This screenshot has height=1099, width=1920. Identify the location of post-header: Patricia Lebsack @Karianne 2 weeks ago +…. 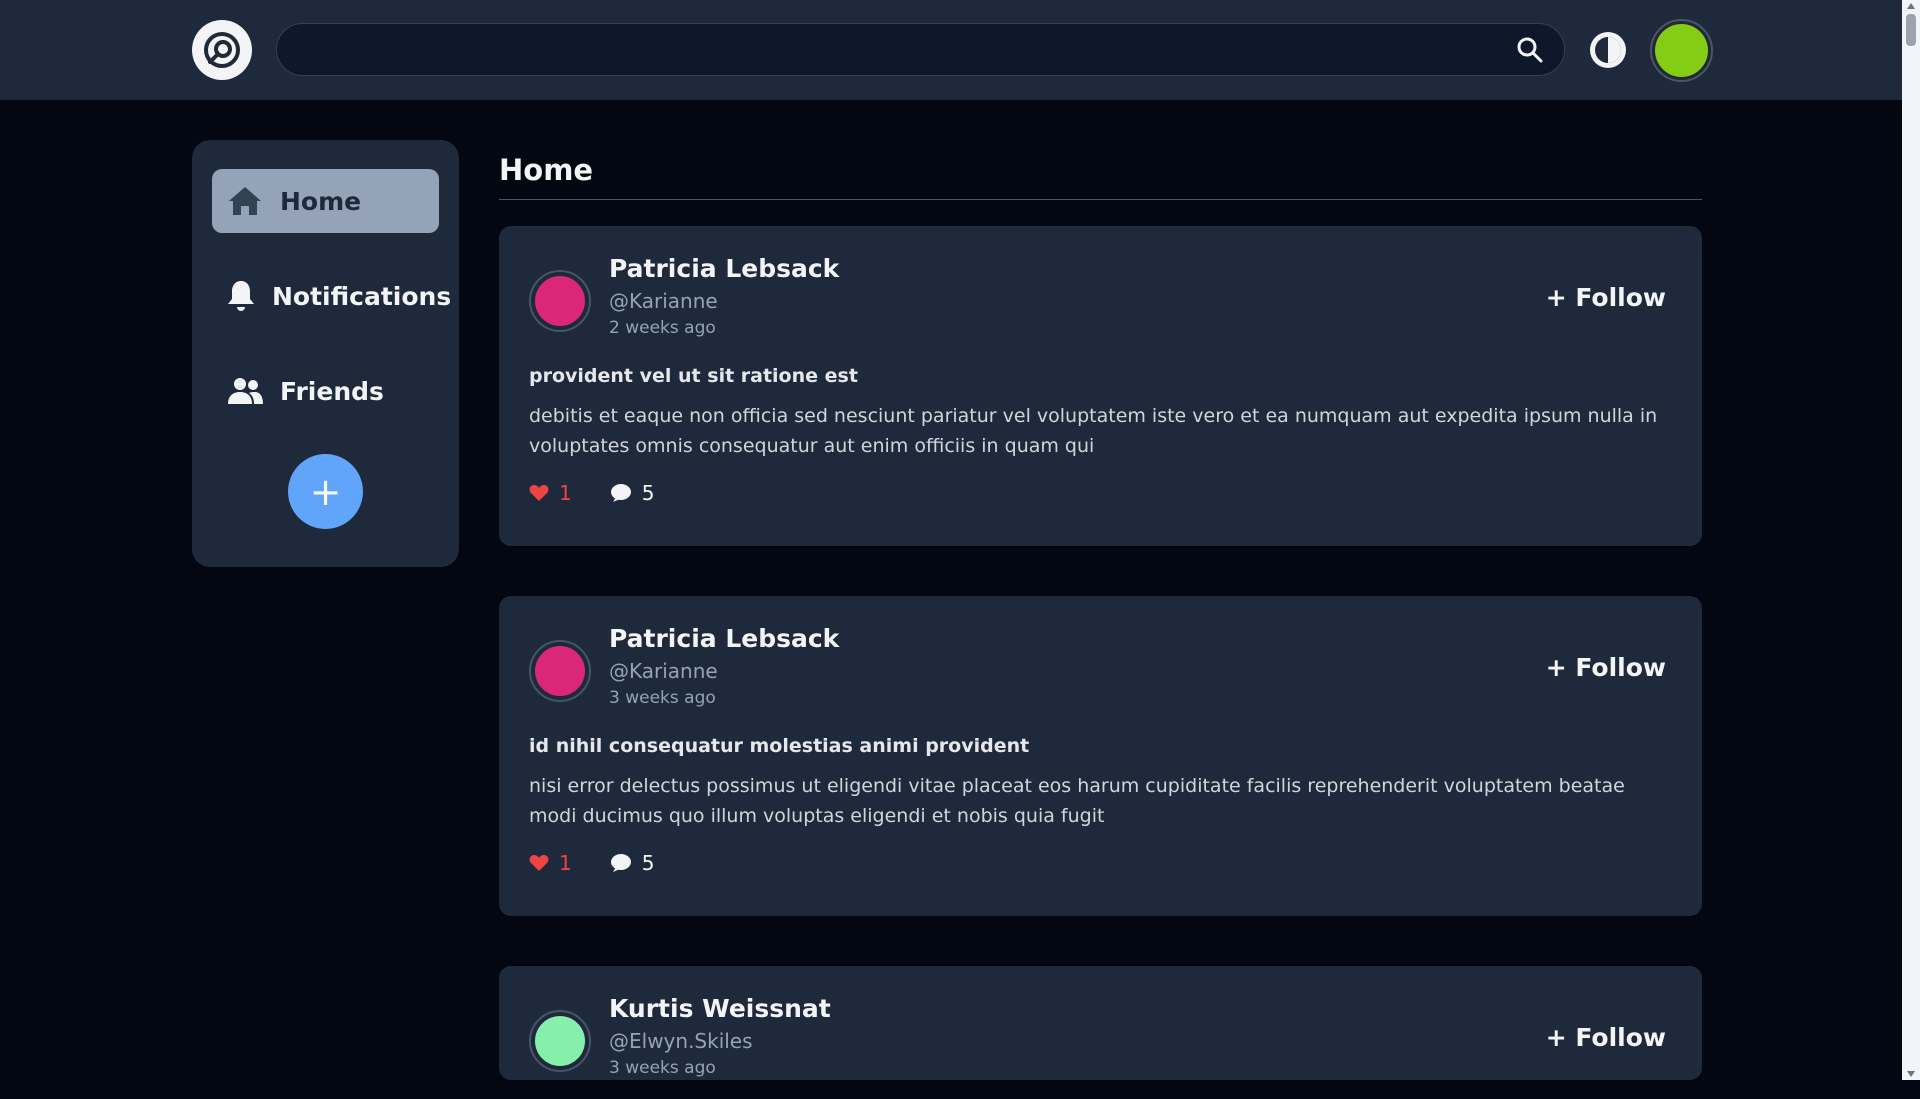
(1100, 306).